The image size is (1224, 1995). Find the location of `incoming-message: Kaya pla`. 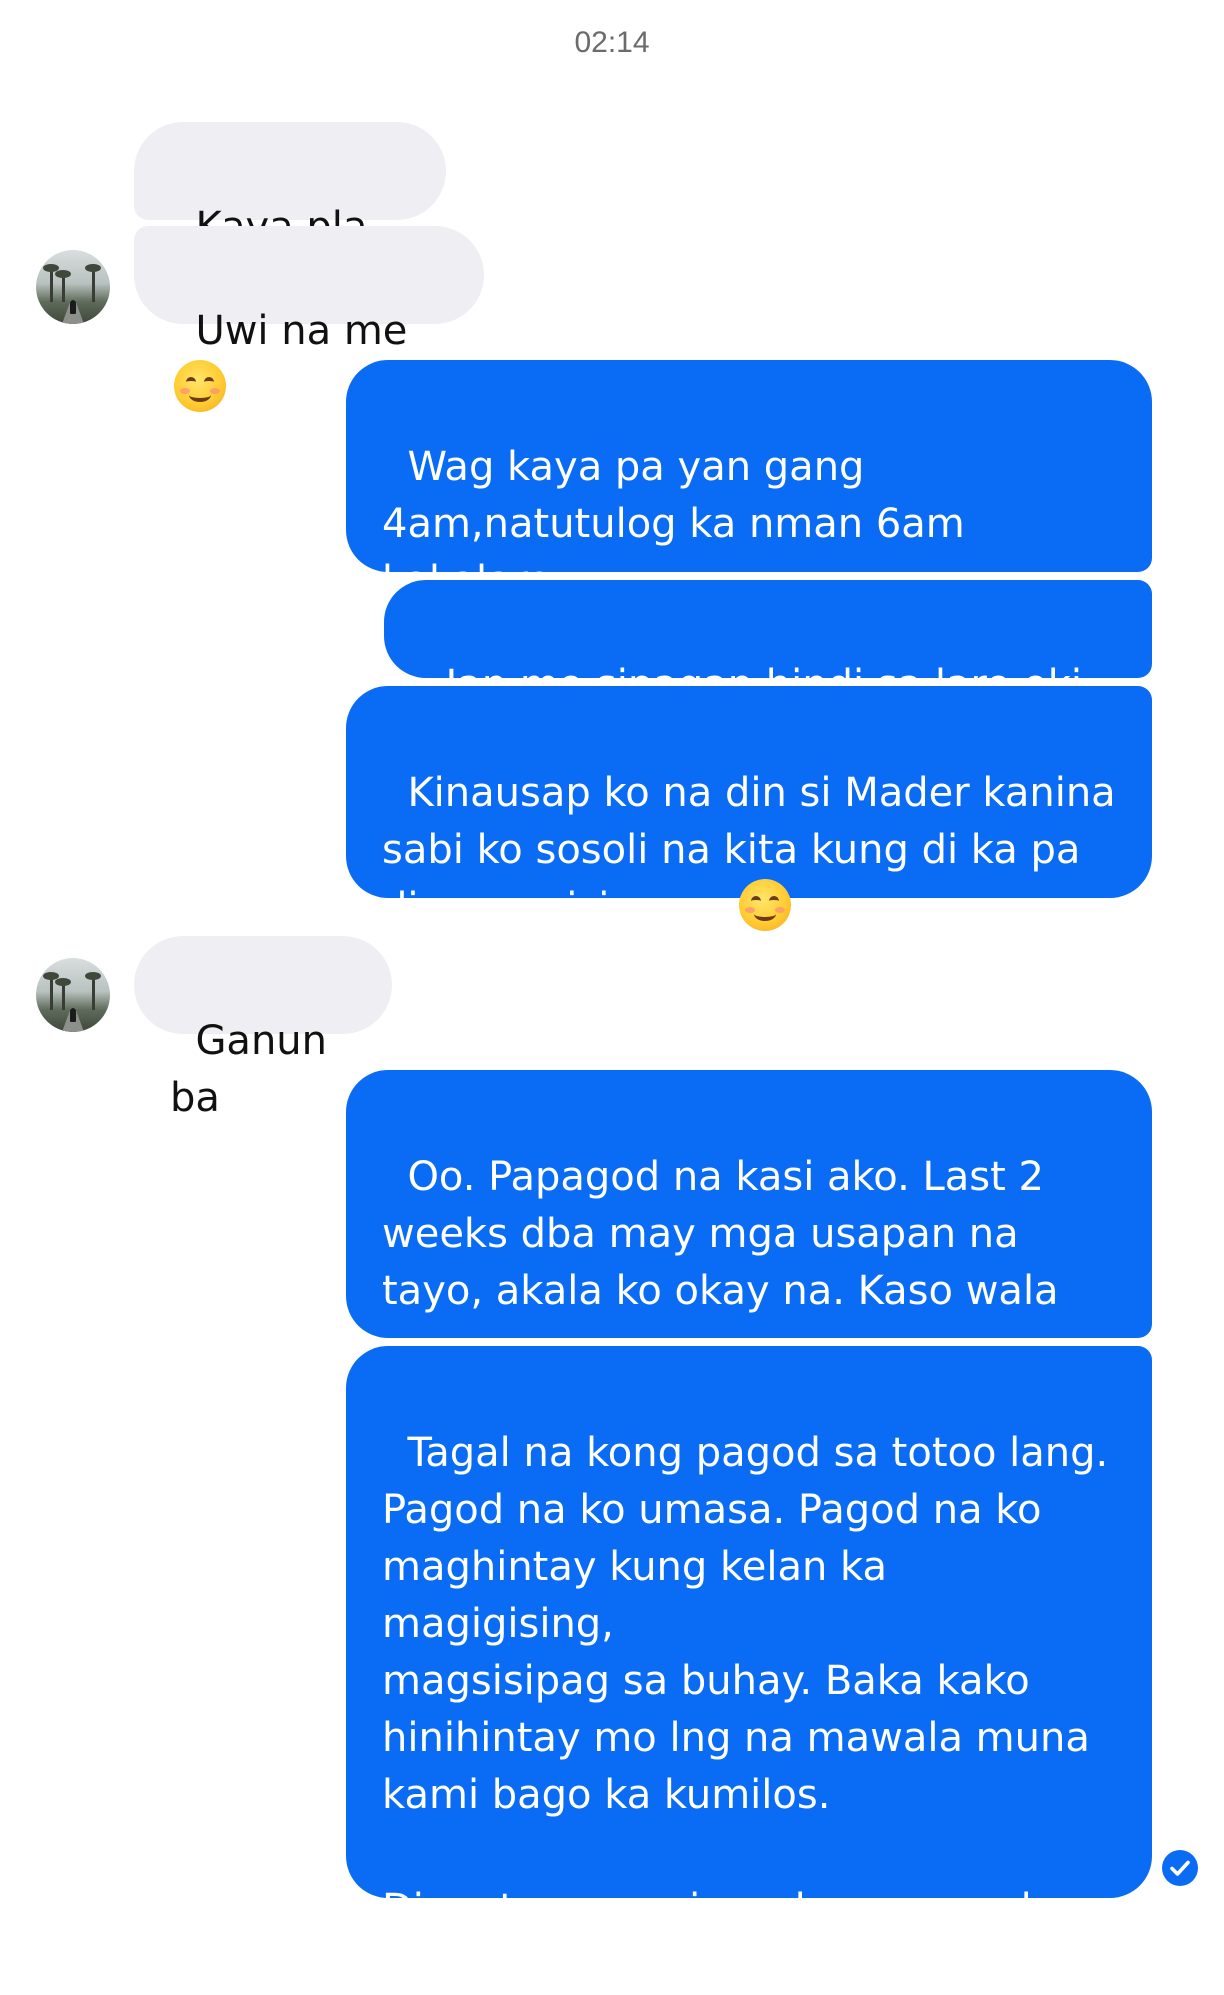

incoming-message: Kaya pla is located at coordinates (290, 218).